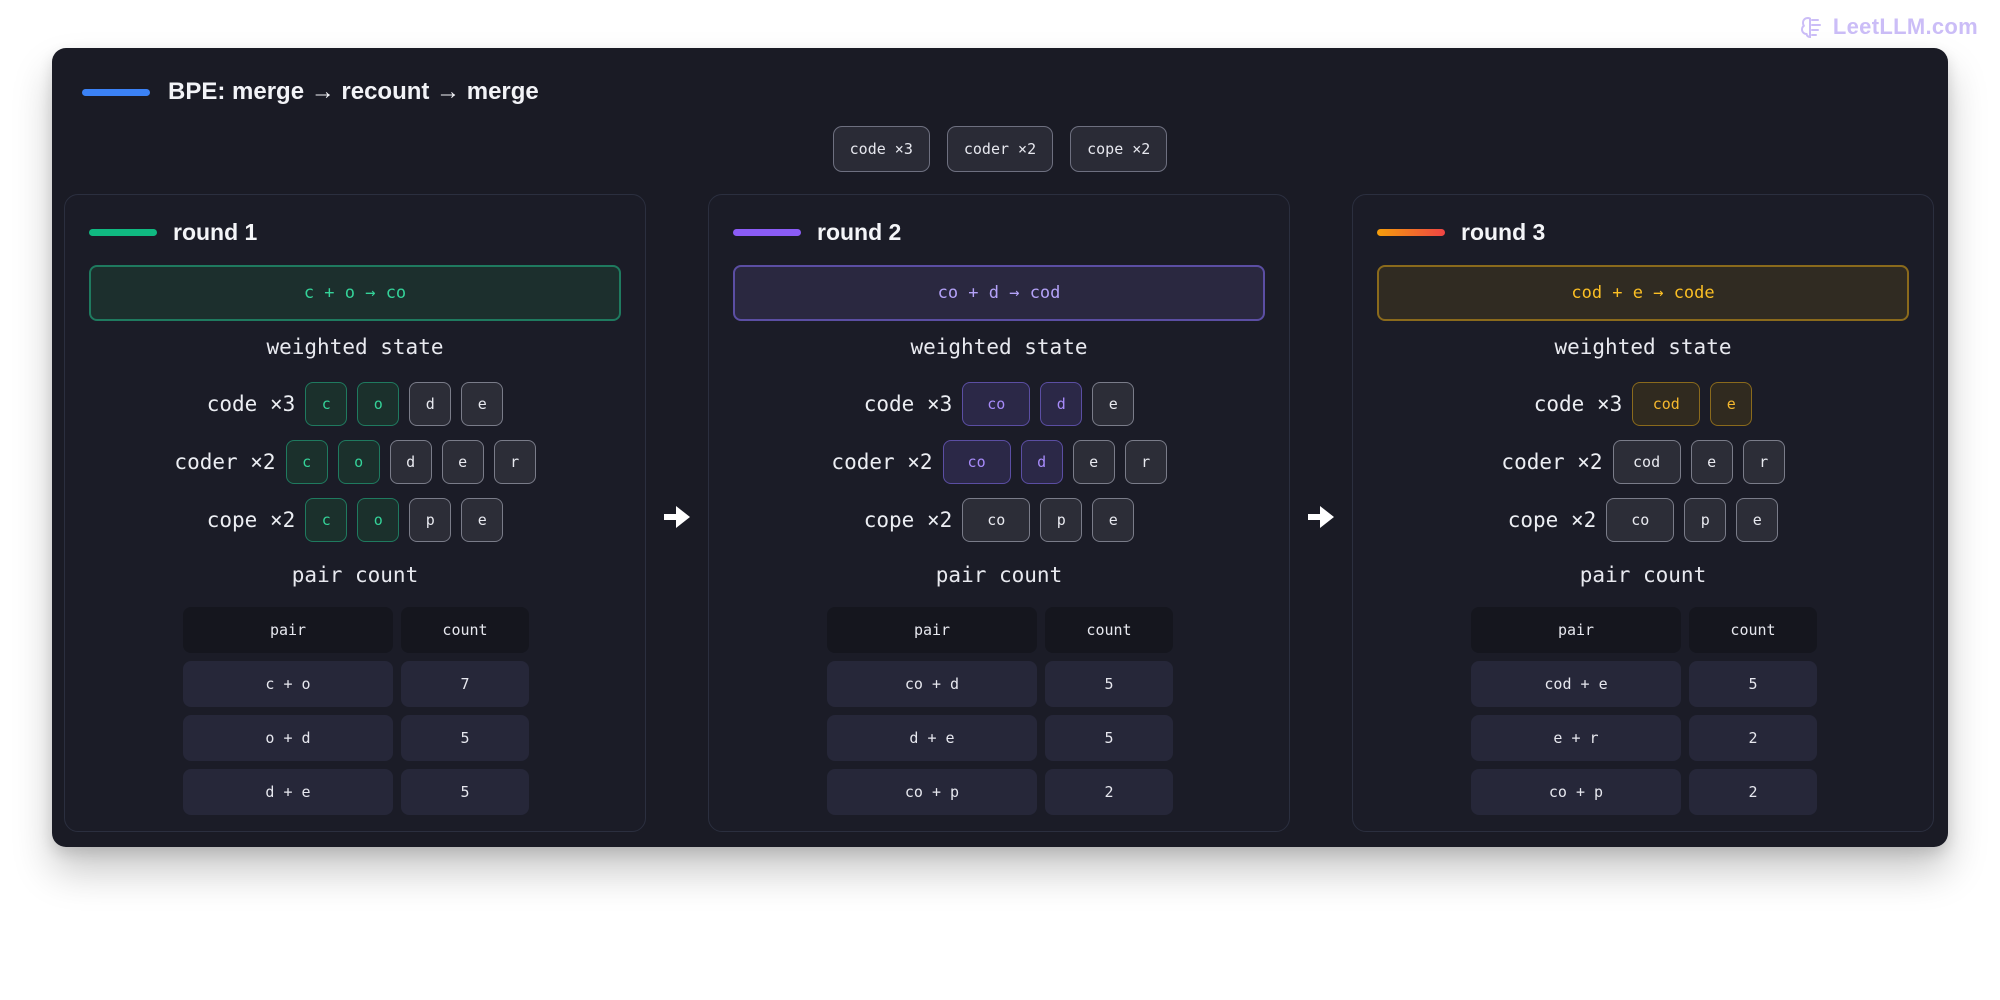 The image size is (2000, 1000). I want to click on pair-cell: co + d, so click(932, 684).